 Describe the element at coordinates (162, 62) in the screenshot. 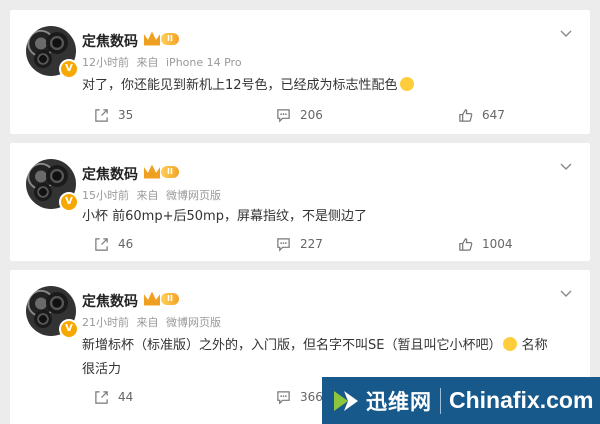

I see `post-meta: 12小时前 来自 iPhone 14 Pro` at that location.